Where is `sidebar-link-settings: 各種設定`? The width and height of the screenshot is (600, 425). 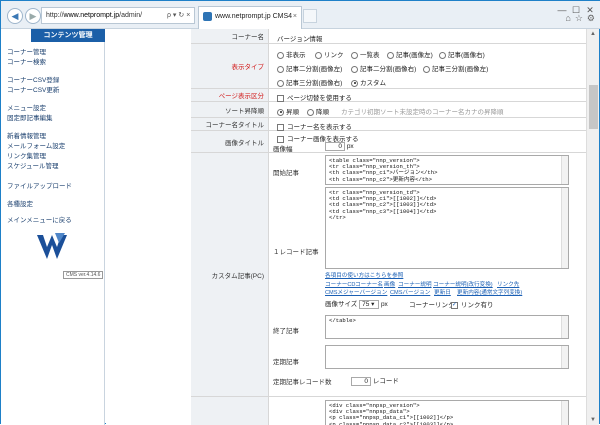 sidebar-link-settings: 各種設定 is located at coordinates (20, 203).